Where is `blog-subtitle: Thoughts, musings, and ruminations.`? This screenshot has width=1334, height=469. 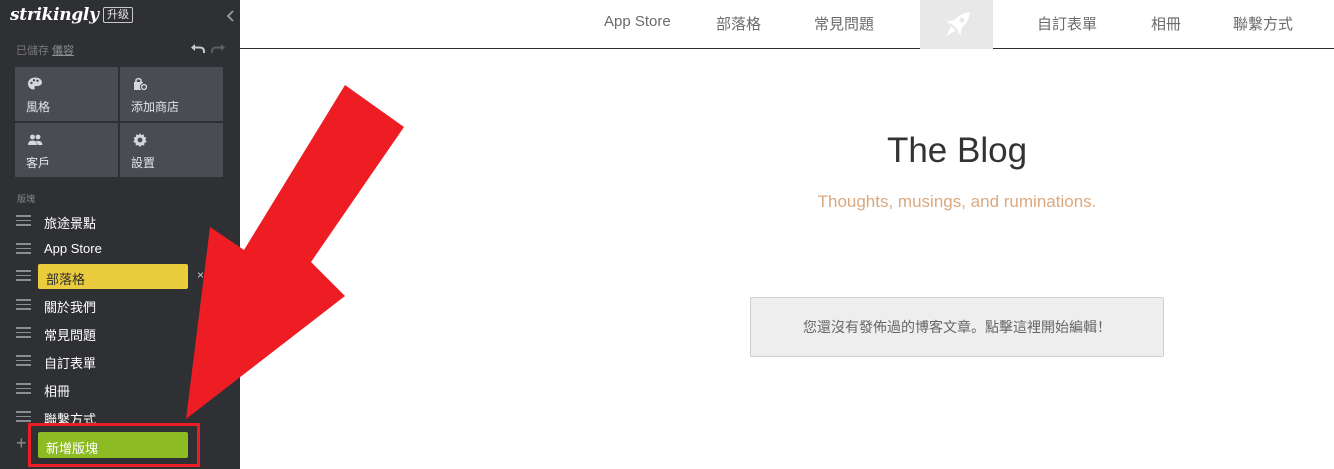
blog-subtitle: Thoughts, musings, and ruminations. is located at coordinates (787, 202).